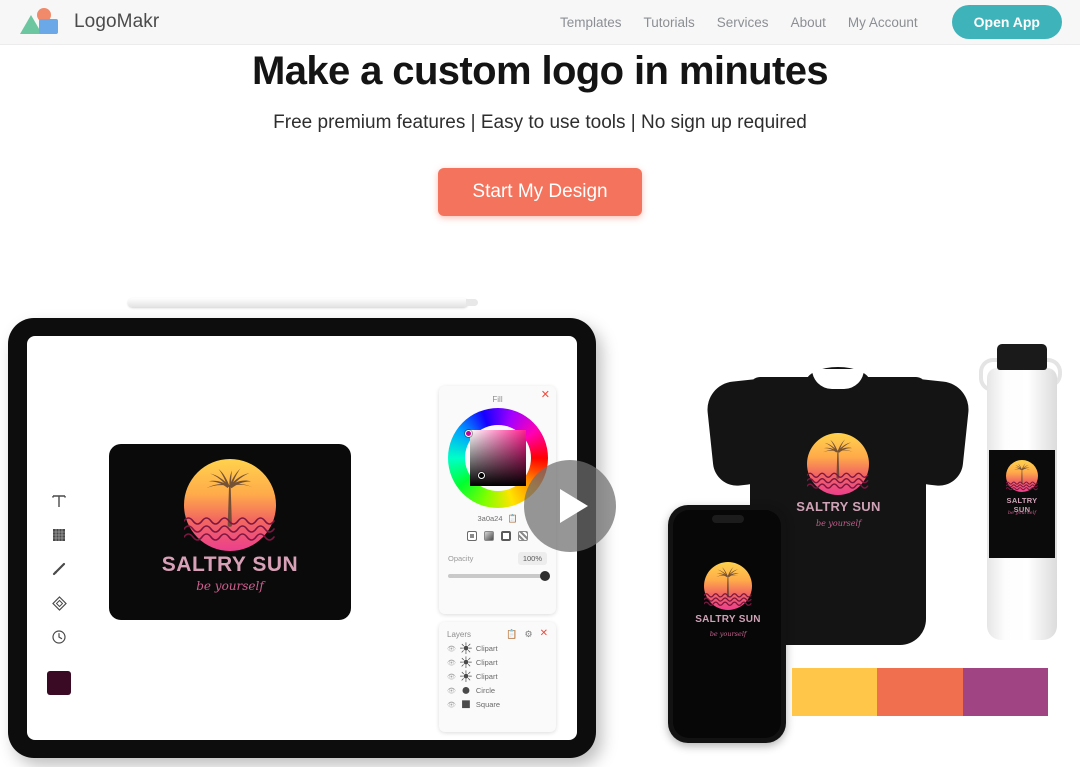 Image resolution: width=1080 pixels, height=767 pixels. I want to click on play-video-button, so click(570, 506).